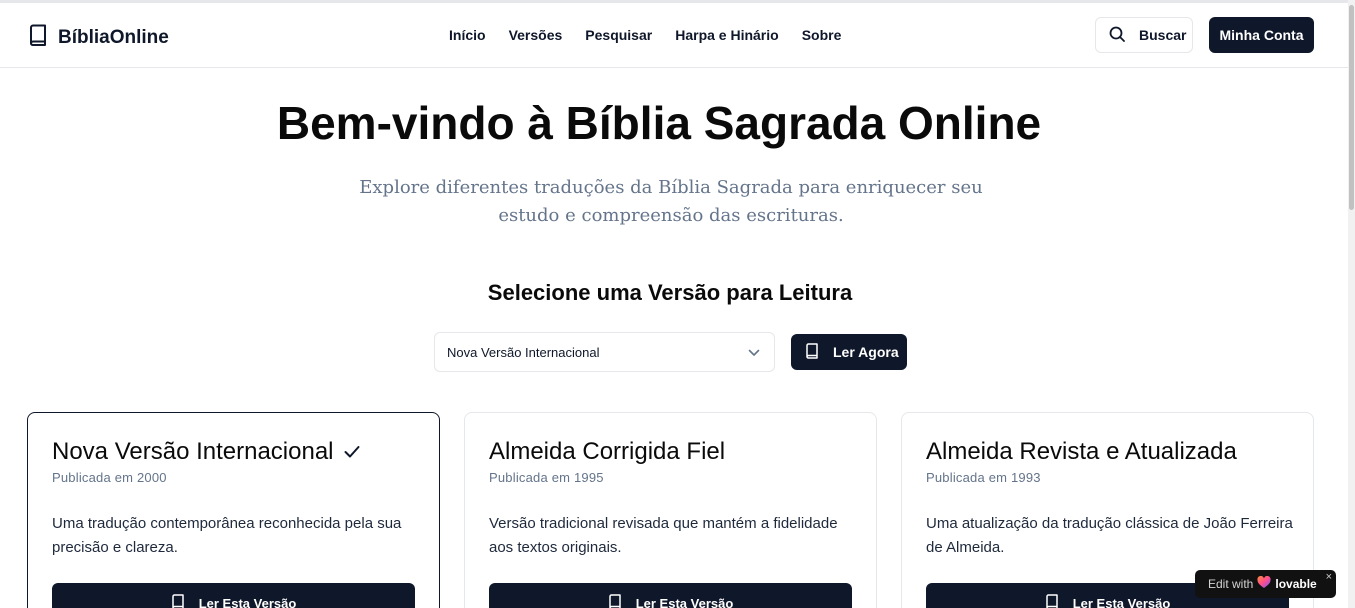 The height and width of the screenshot is (608, 1355). I want to click on search-icon, so click(1117, 35).